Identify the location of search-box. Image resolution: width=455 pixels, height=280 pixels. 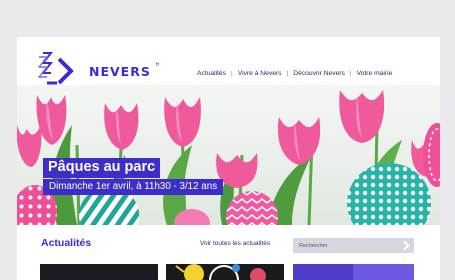
(353, 245).